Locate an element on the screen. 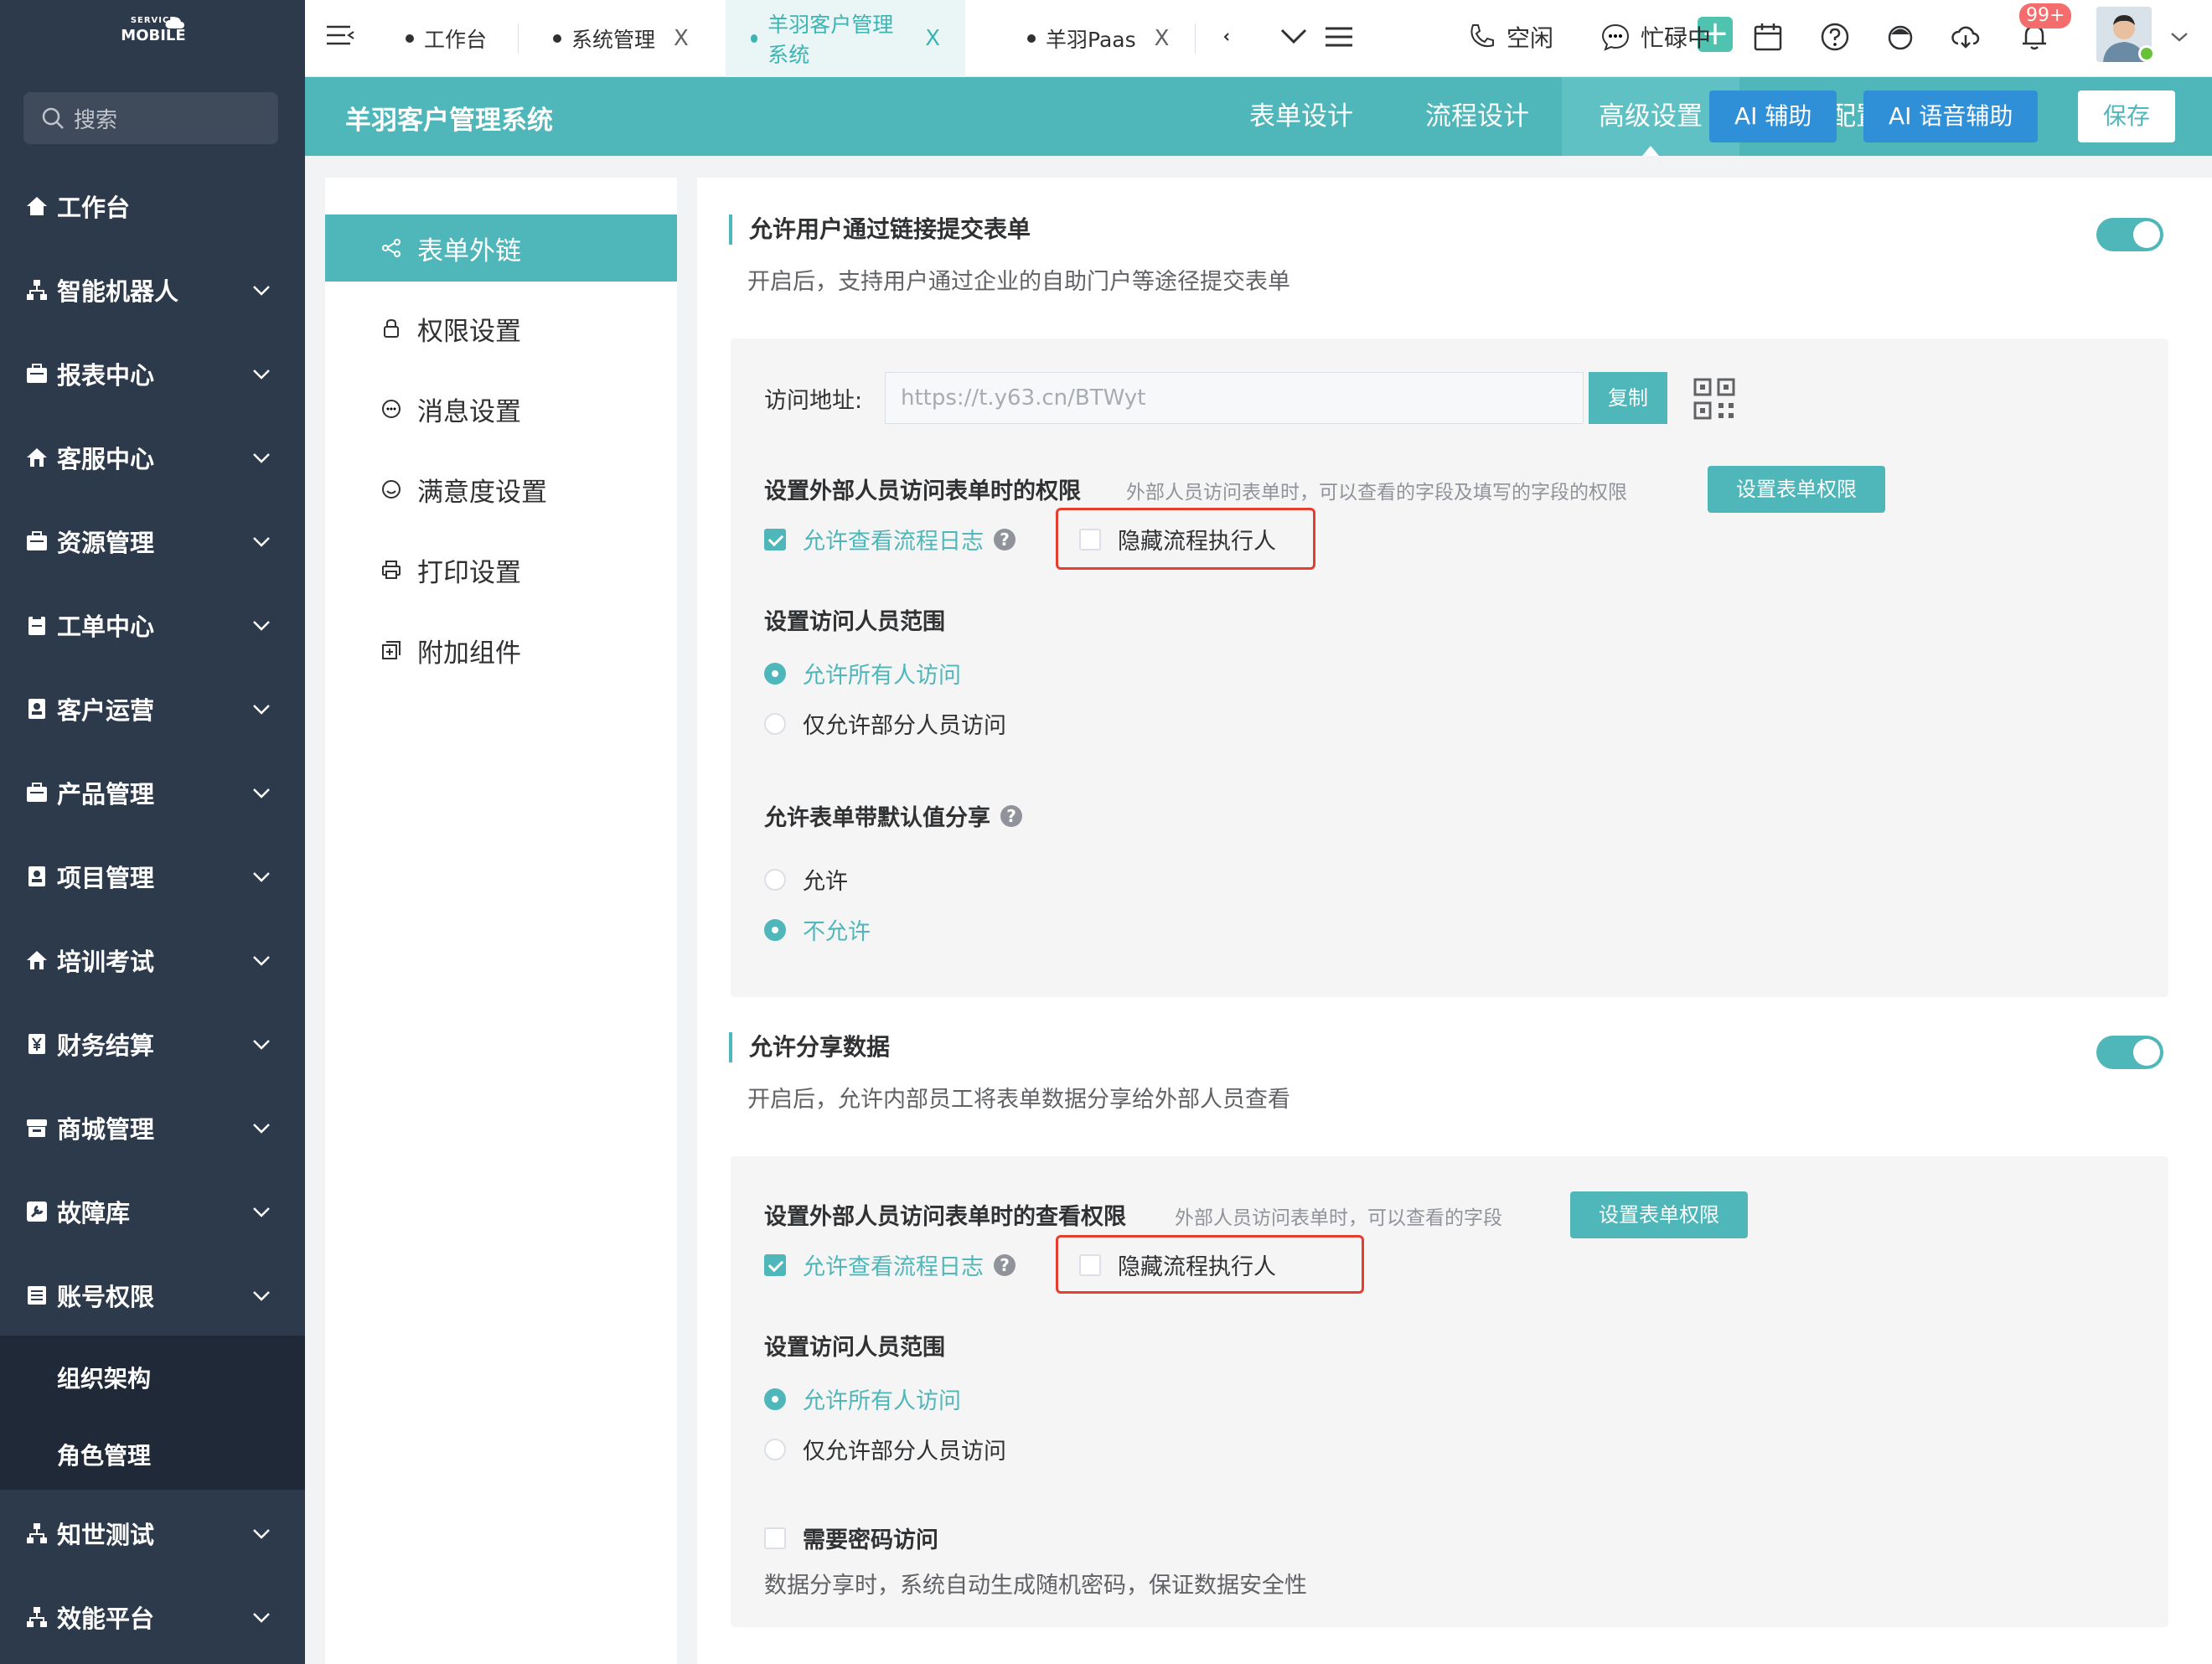  nav-label: 商城管理 is located at coordinates (106, 1129).